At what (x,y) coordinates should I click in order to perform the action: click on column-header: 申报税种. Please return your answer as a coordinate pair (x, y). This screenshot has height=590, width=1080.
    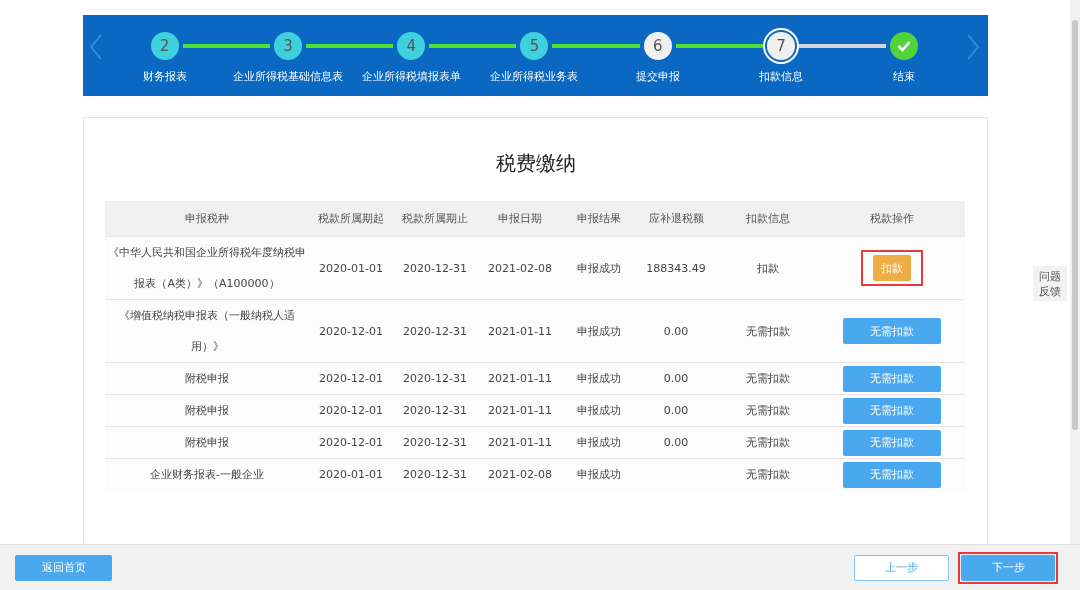
    Looking at the image, I should click on (207, 219).